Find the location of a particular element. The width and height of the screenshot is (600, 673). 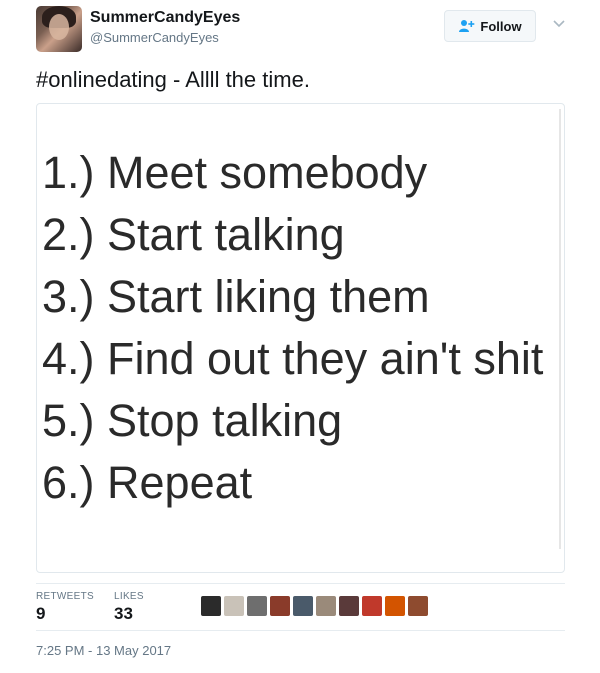

image-line: 3.) Start liking them is located at coordinates (236, 296).